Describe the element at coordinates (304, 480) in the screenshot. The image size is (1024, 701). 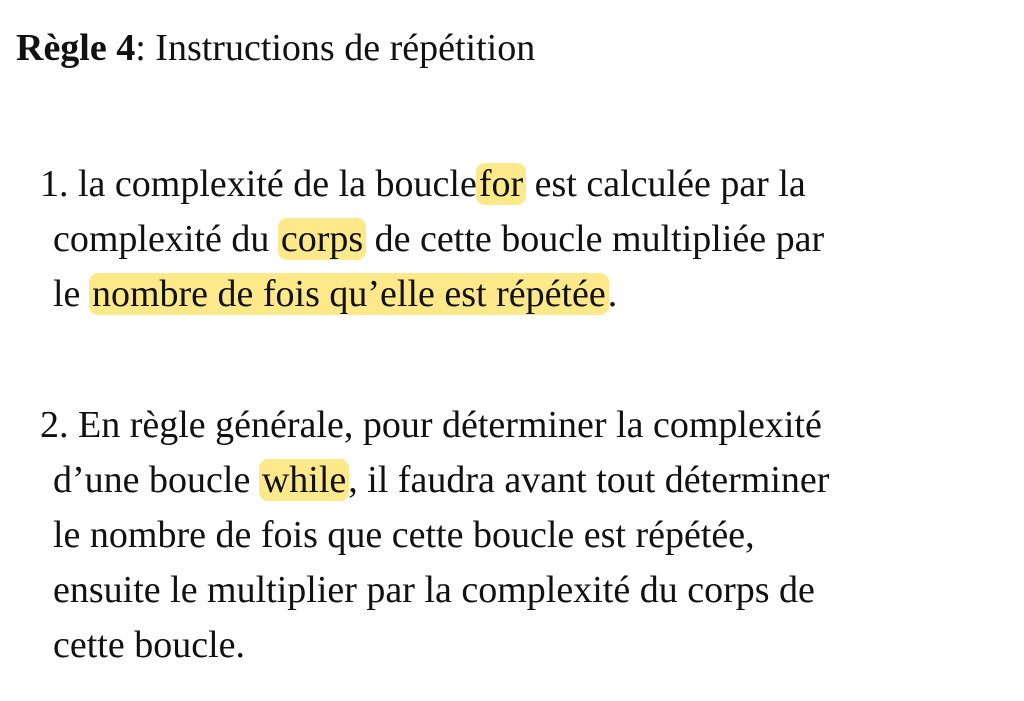
I see `highlight-while: while` at that location.